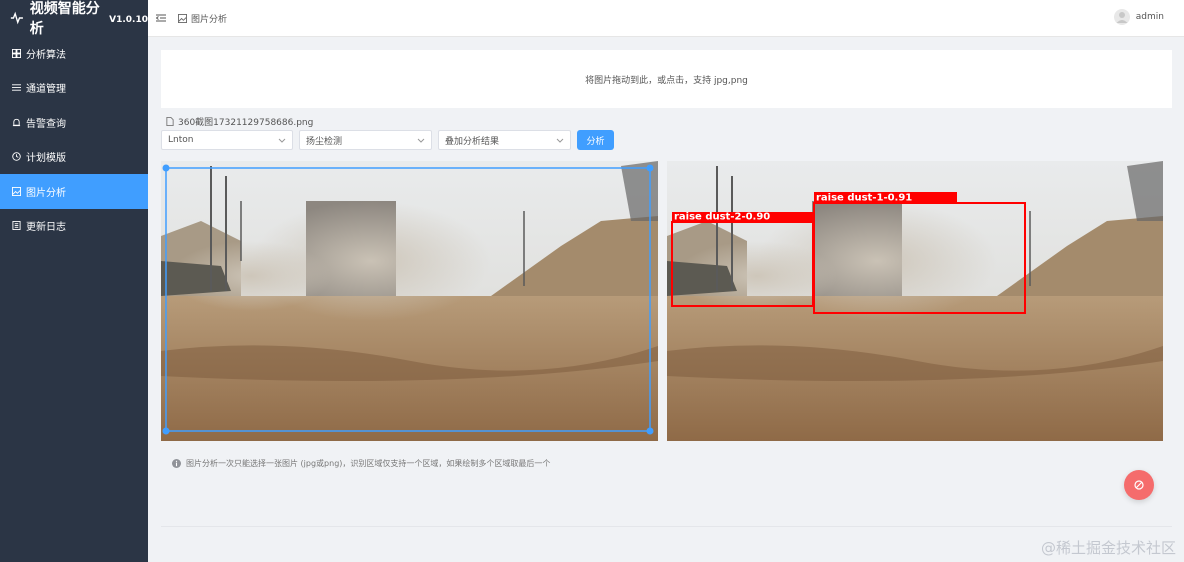 Image resolution: width=1184 pixels, height=562 pixels. I want to click on divider, so click(666, 526).